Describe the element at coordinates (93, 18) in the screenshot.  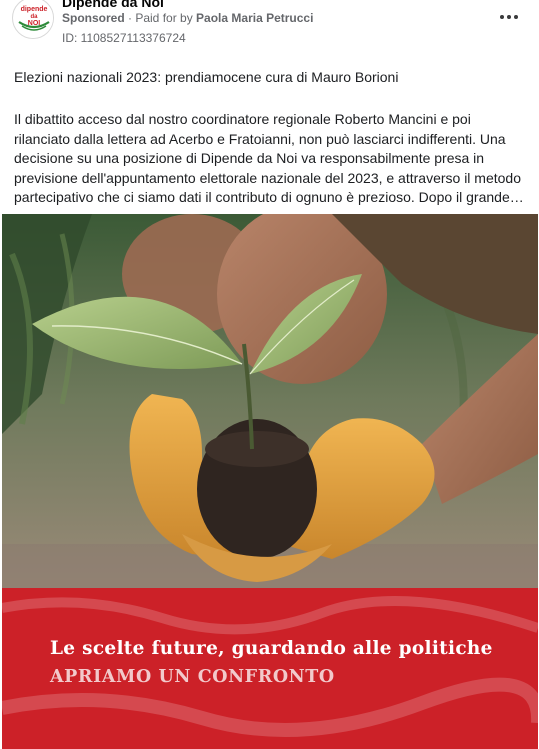
I see `sponsored-label: Sponsored` at that location.